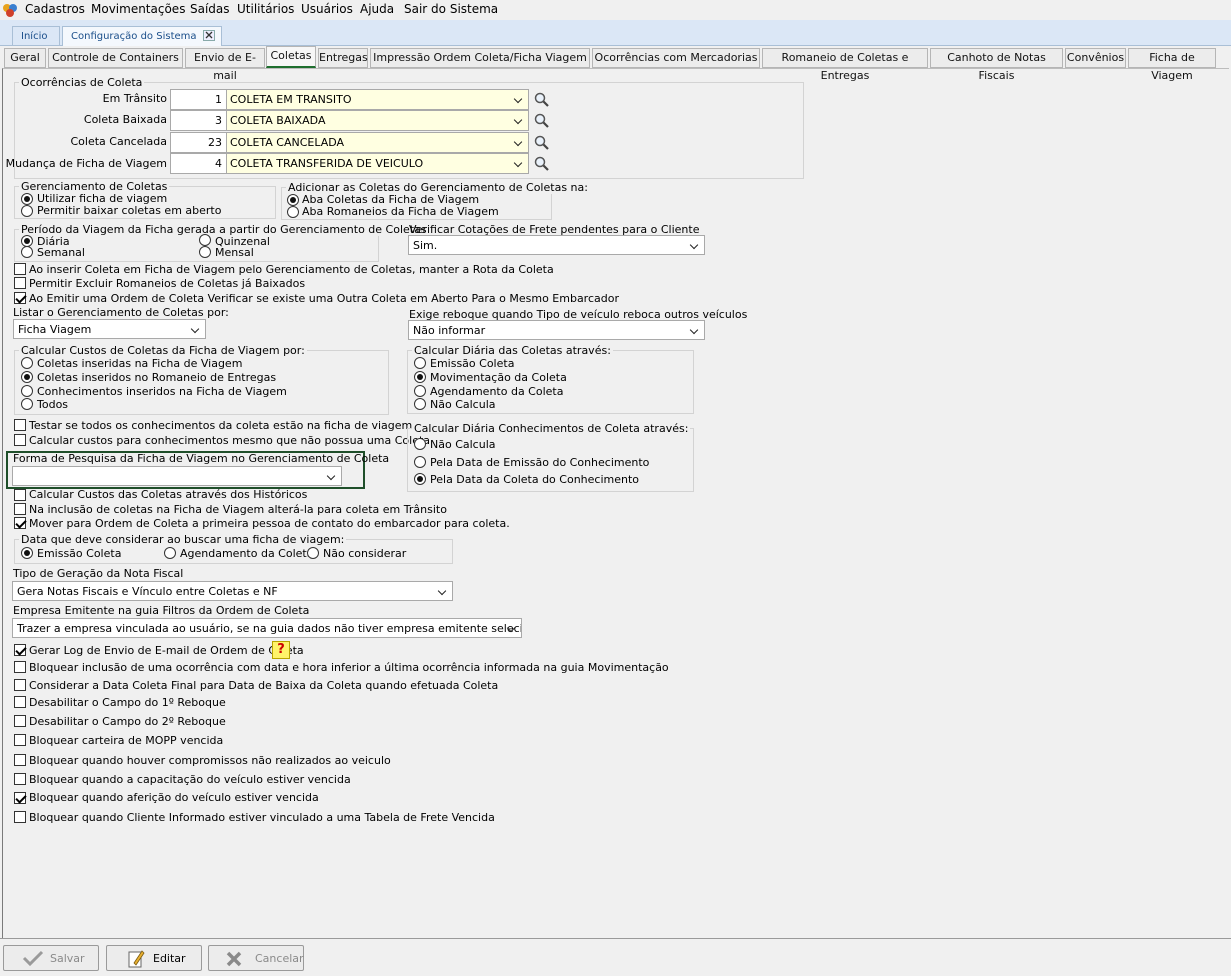 Image resolution: width=1231 pixels, height=976 pixels. What do you see at coordinates (20, 650) in the screenshot?
I see `gerar-log-checkbox` at bounding box center [20, 650].